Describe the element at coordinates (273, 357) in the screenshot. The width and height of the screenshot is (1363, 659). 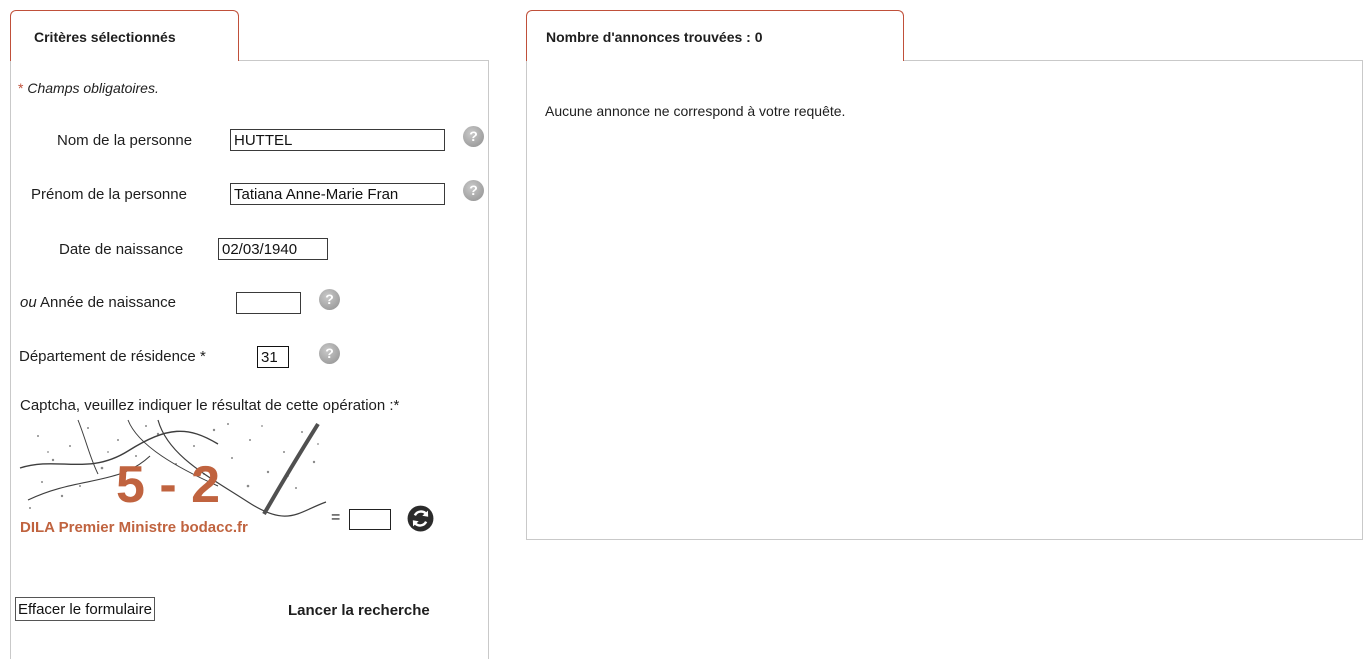
I see `department-input` at that location.